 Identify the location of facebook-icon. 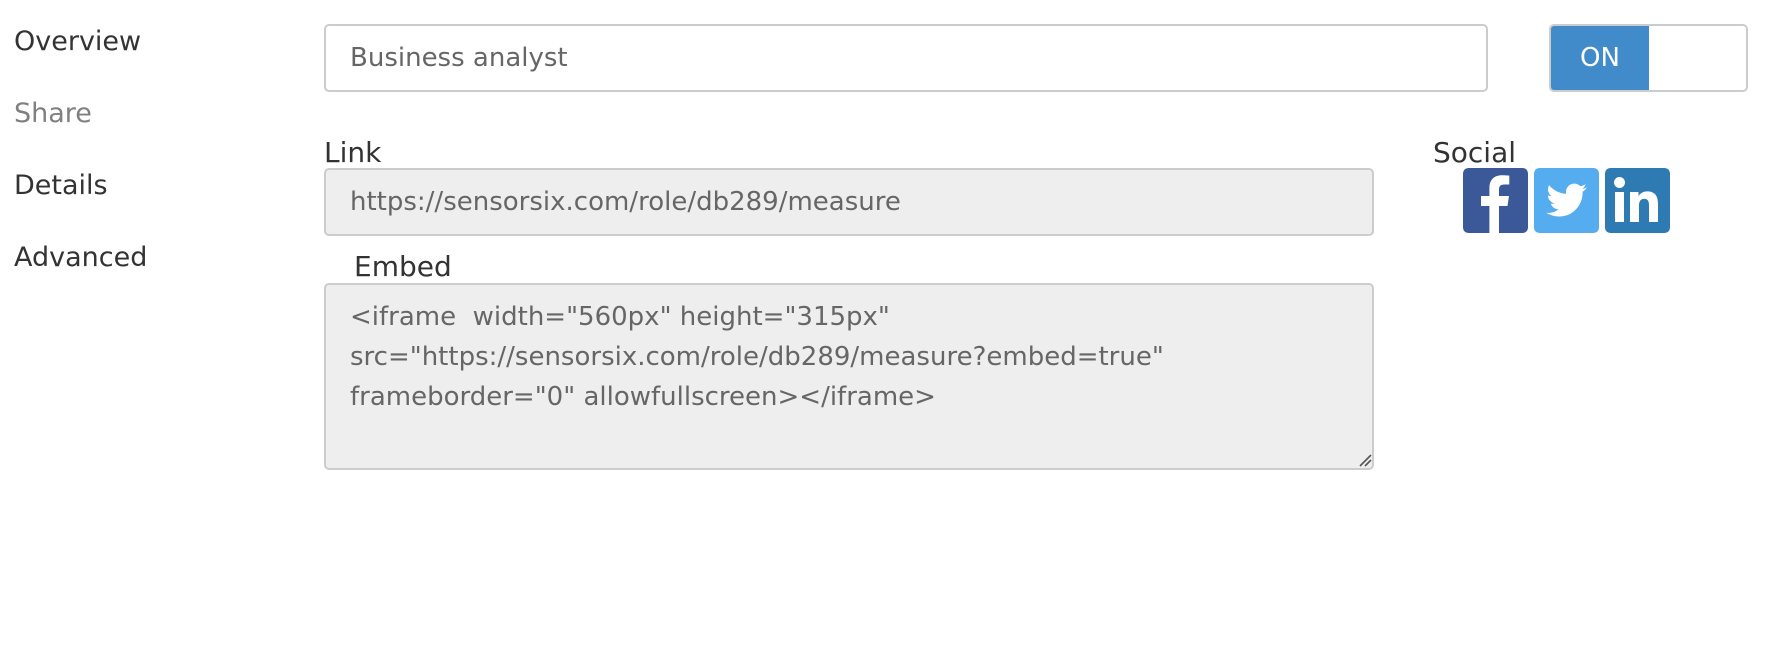
(1495, 200).